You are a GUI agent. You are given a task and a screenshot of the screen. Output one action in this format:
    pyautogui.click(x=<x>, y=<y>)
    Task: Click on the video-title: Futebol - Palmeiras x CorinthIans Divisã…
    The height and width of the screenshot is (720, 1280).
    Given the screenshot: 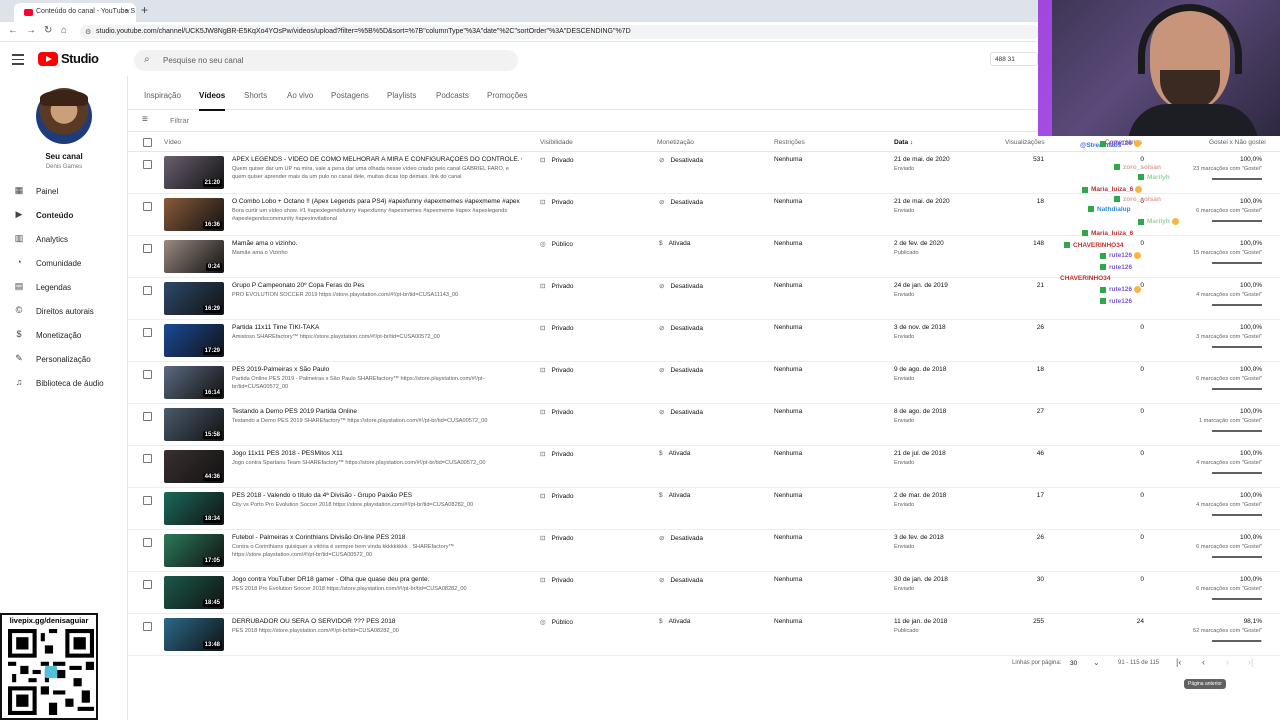 What is the action you would take?
    pyautogui.click(x=377, y=537)
    